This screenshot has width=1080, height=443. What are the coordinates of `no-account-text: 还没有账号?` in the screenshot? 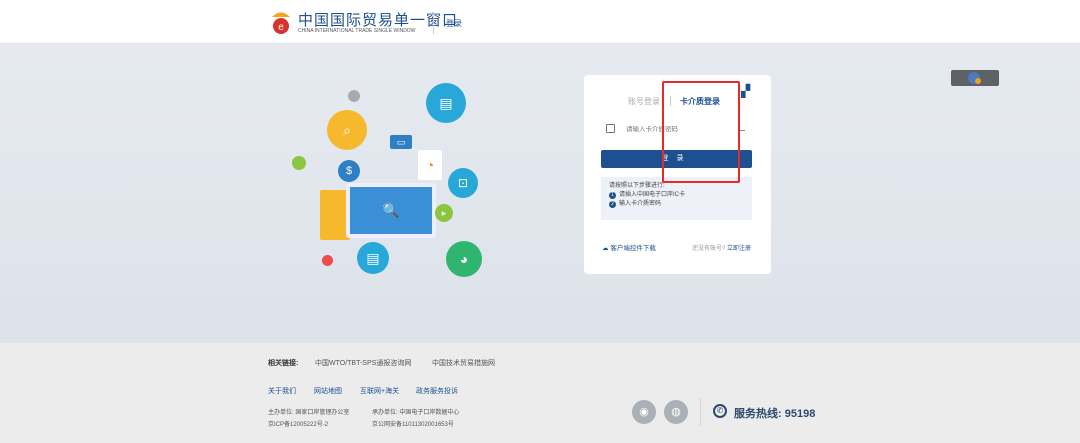 It's located at (709, 249).